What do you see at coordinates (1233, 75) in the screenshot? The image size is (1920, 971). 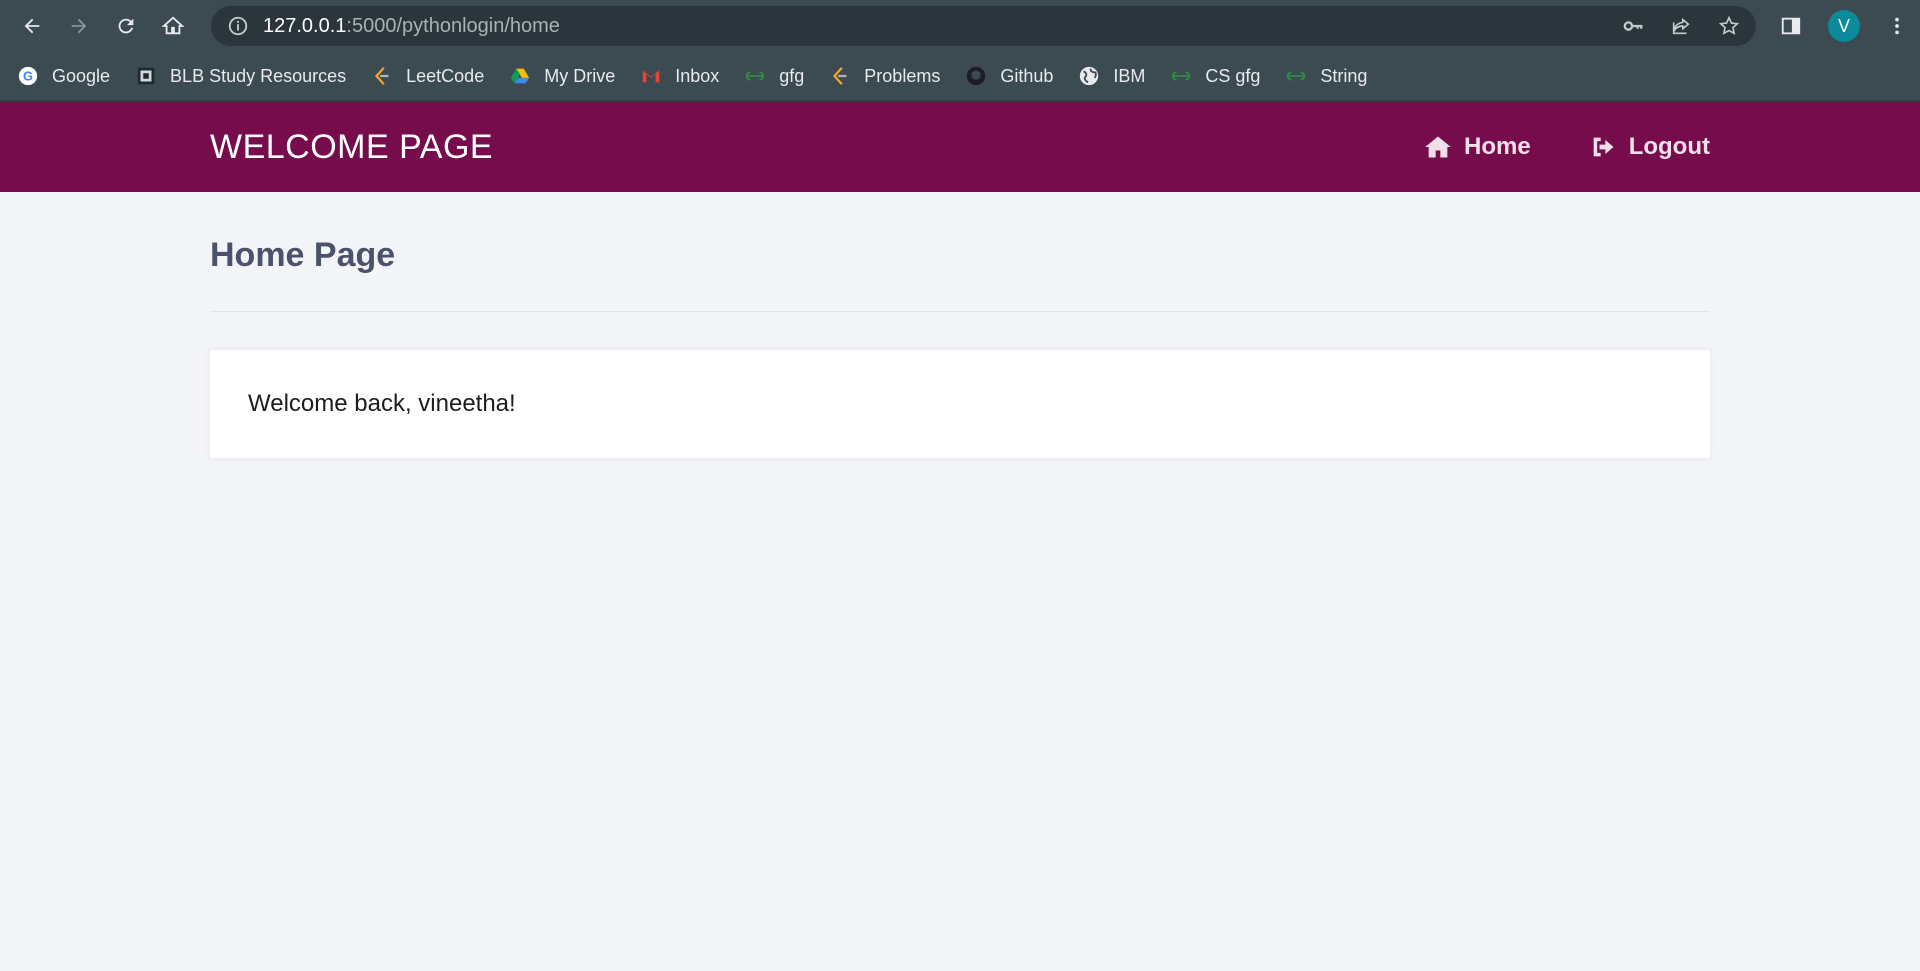 I see `bookmark-label: CS gfg` at bounding box center [1233, 75].